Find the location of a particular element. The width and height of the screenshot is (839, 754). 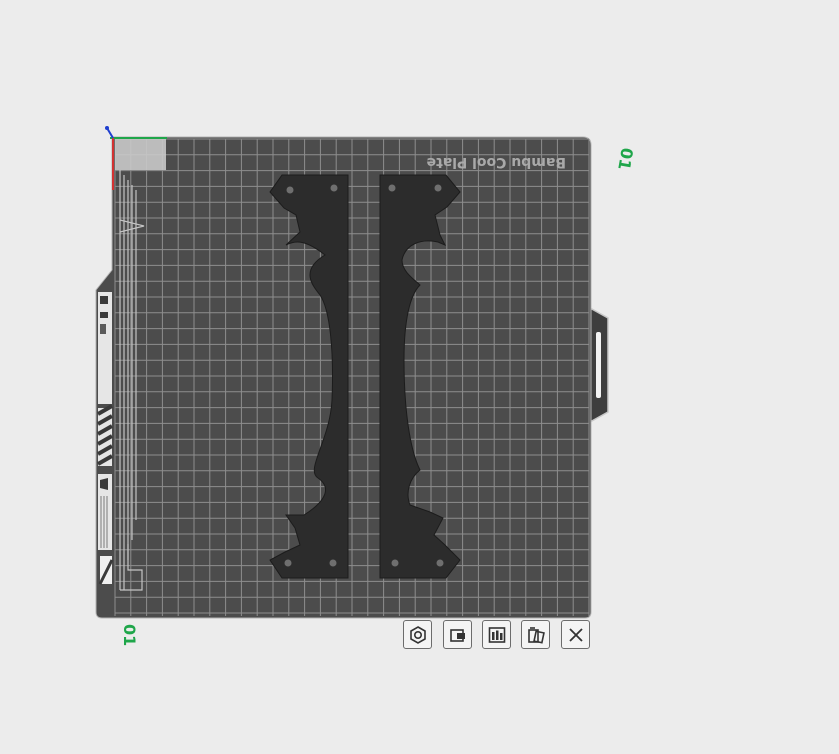

plate-sticker-strip is located at coordinates (105, 438).